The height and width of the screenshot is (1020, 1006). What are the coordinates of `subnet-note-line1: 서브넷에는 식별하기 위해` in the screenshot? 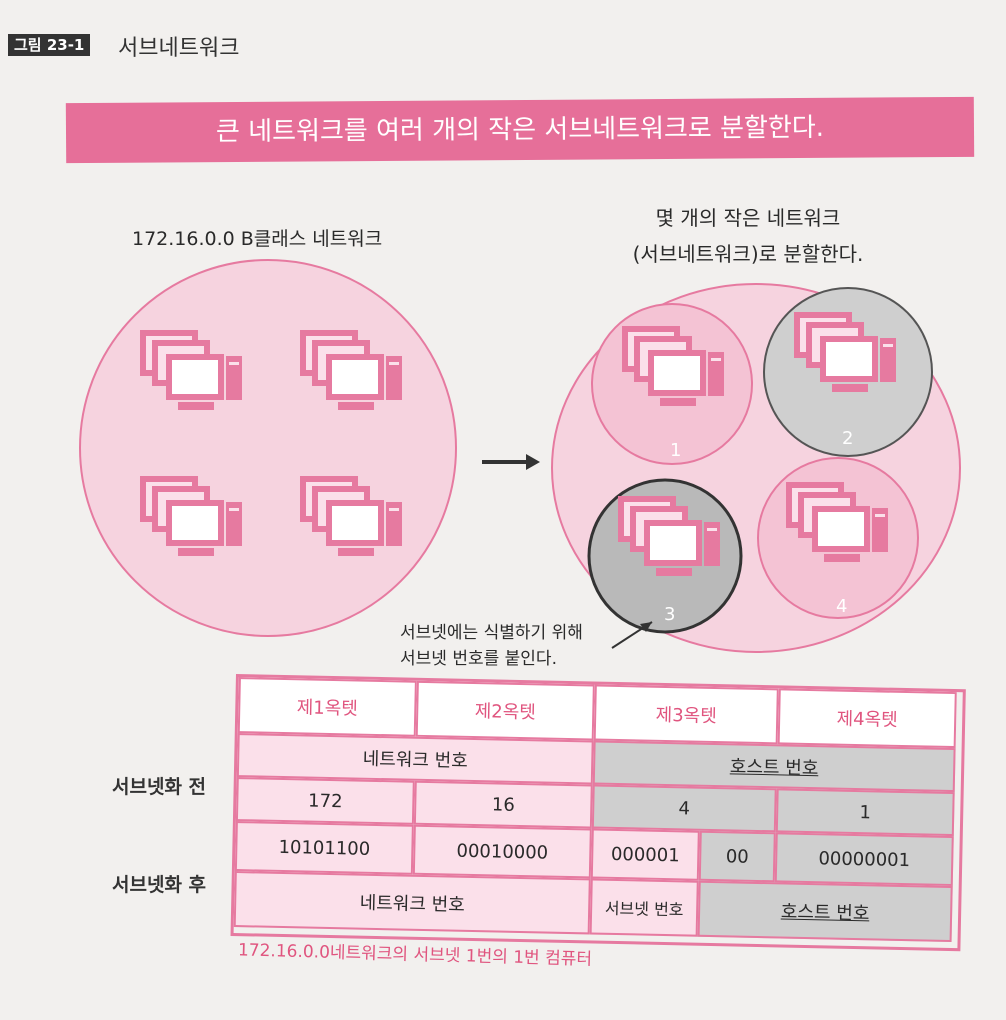 It's located at (491, 633).